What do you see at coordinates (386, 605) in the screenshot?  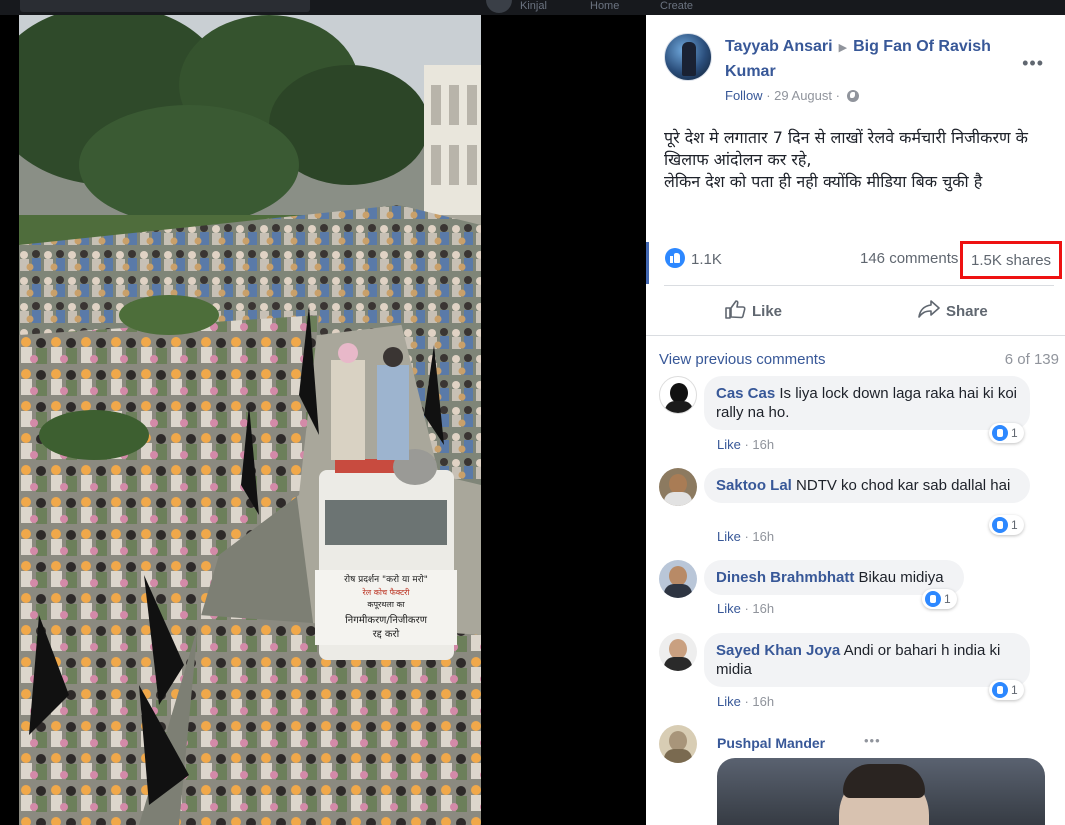 I see `banner-line3: कपूरथला का` at bounding box center [386, 605].